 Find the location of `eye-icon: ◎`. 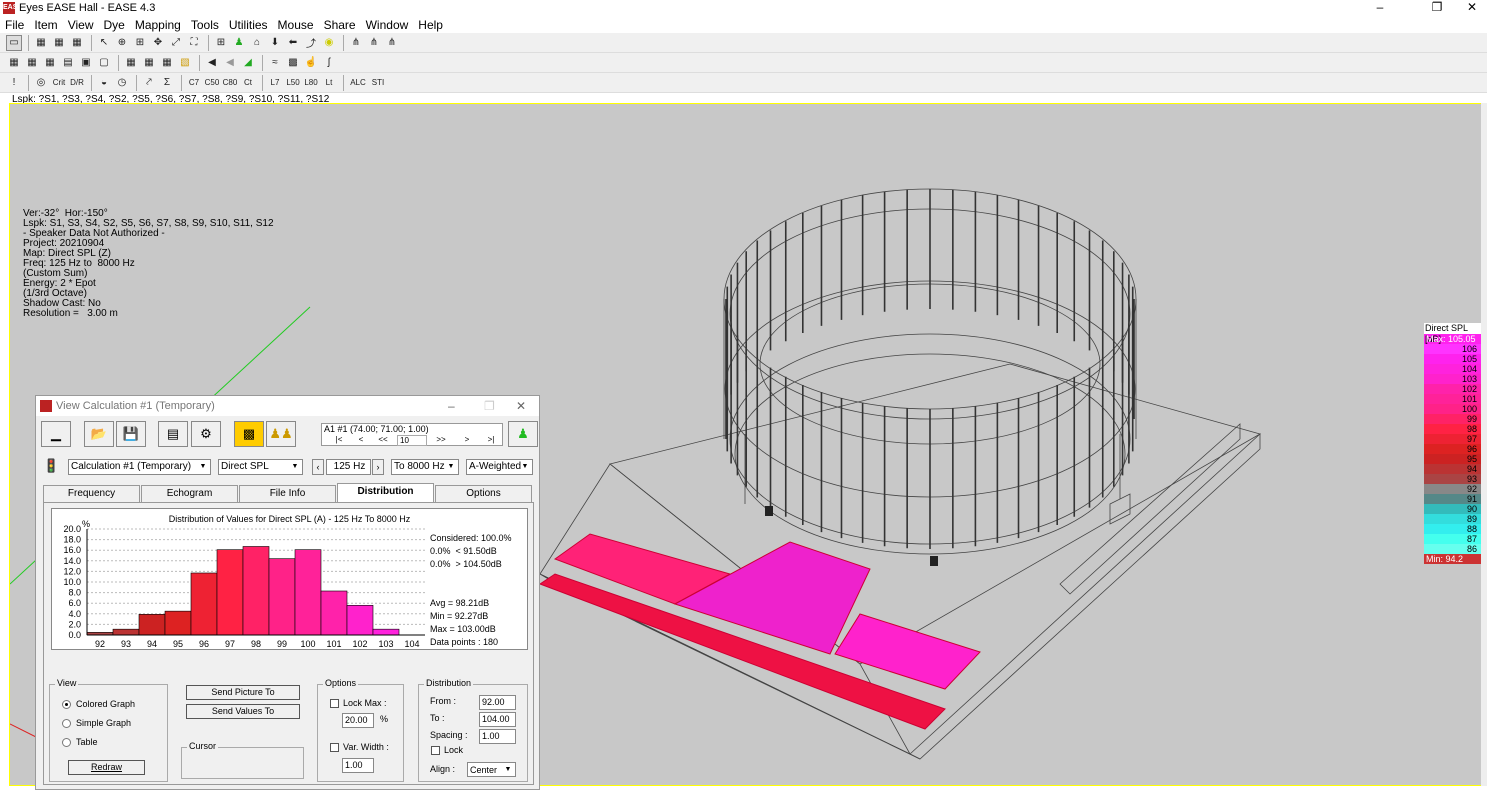

eye-icon: ◎ is located at coordinates (41, 83).